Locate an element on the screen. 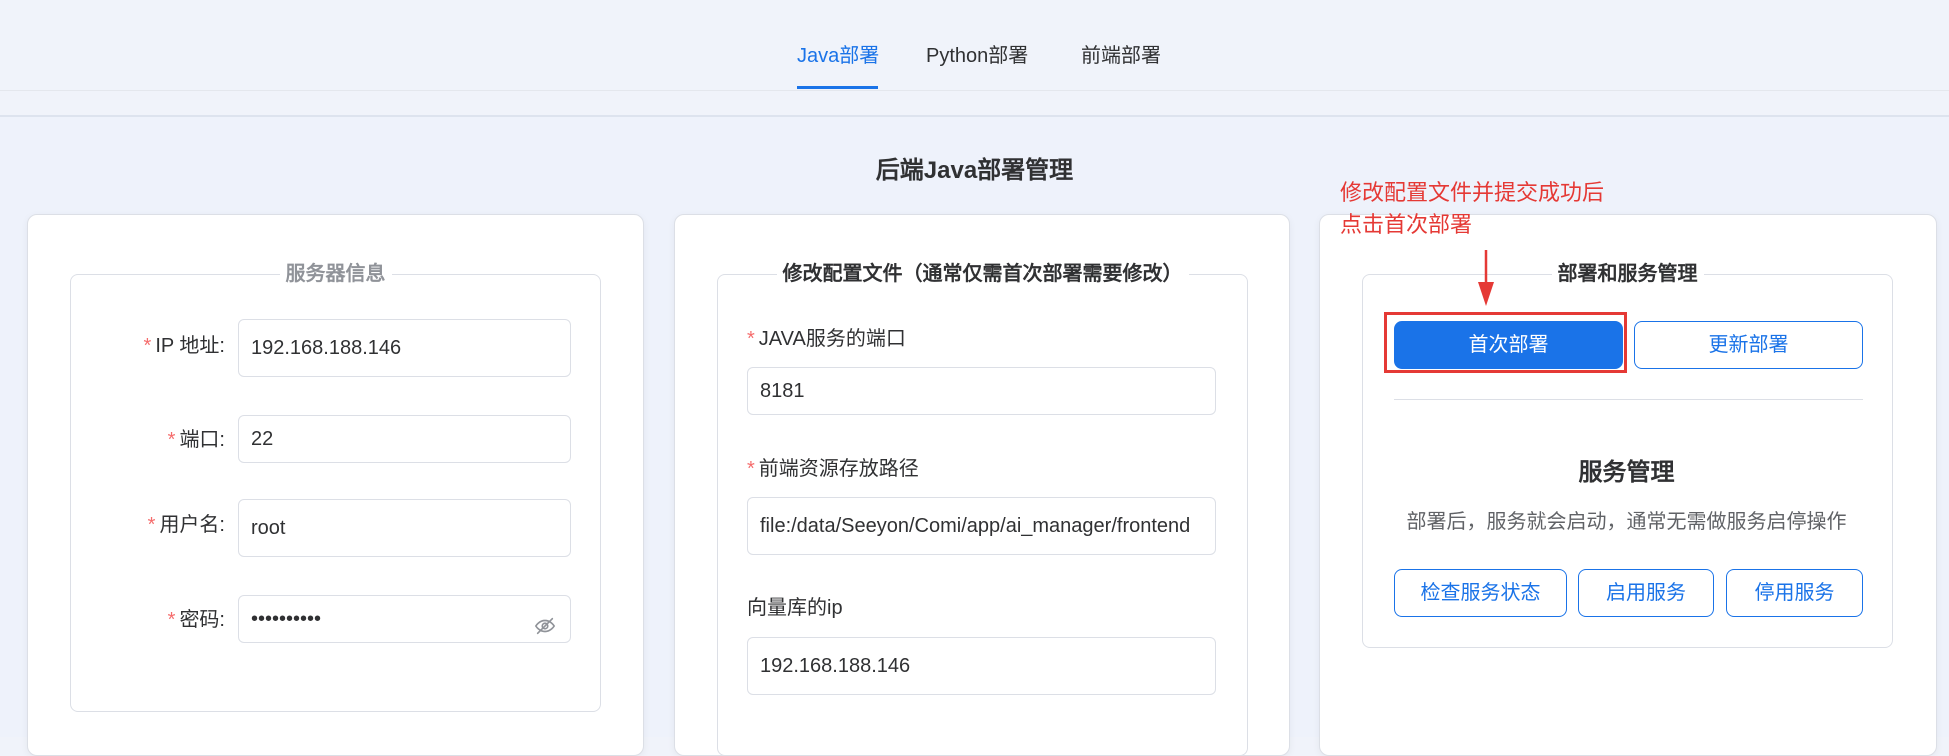  deploy-tabs: Java部署 Python部署 前端部署 is located at coordinates (974, 45).